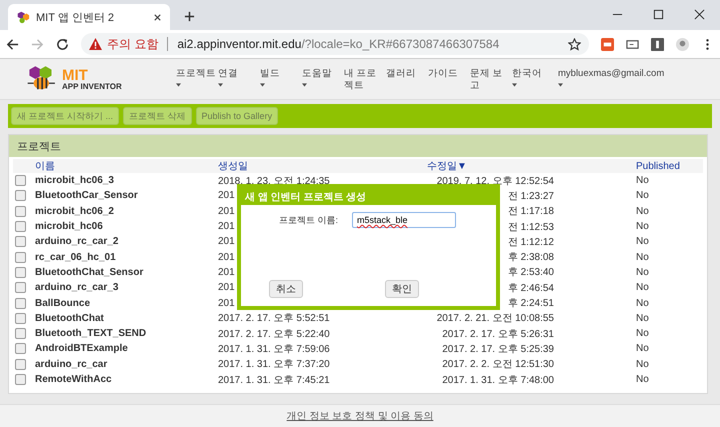  Describe the element at coordinates (286, 289) in the screenshot. I see `dialog-button: 취소` at that location.